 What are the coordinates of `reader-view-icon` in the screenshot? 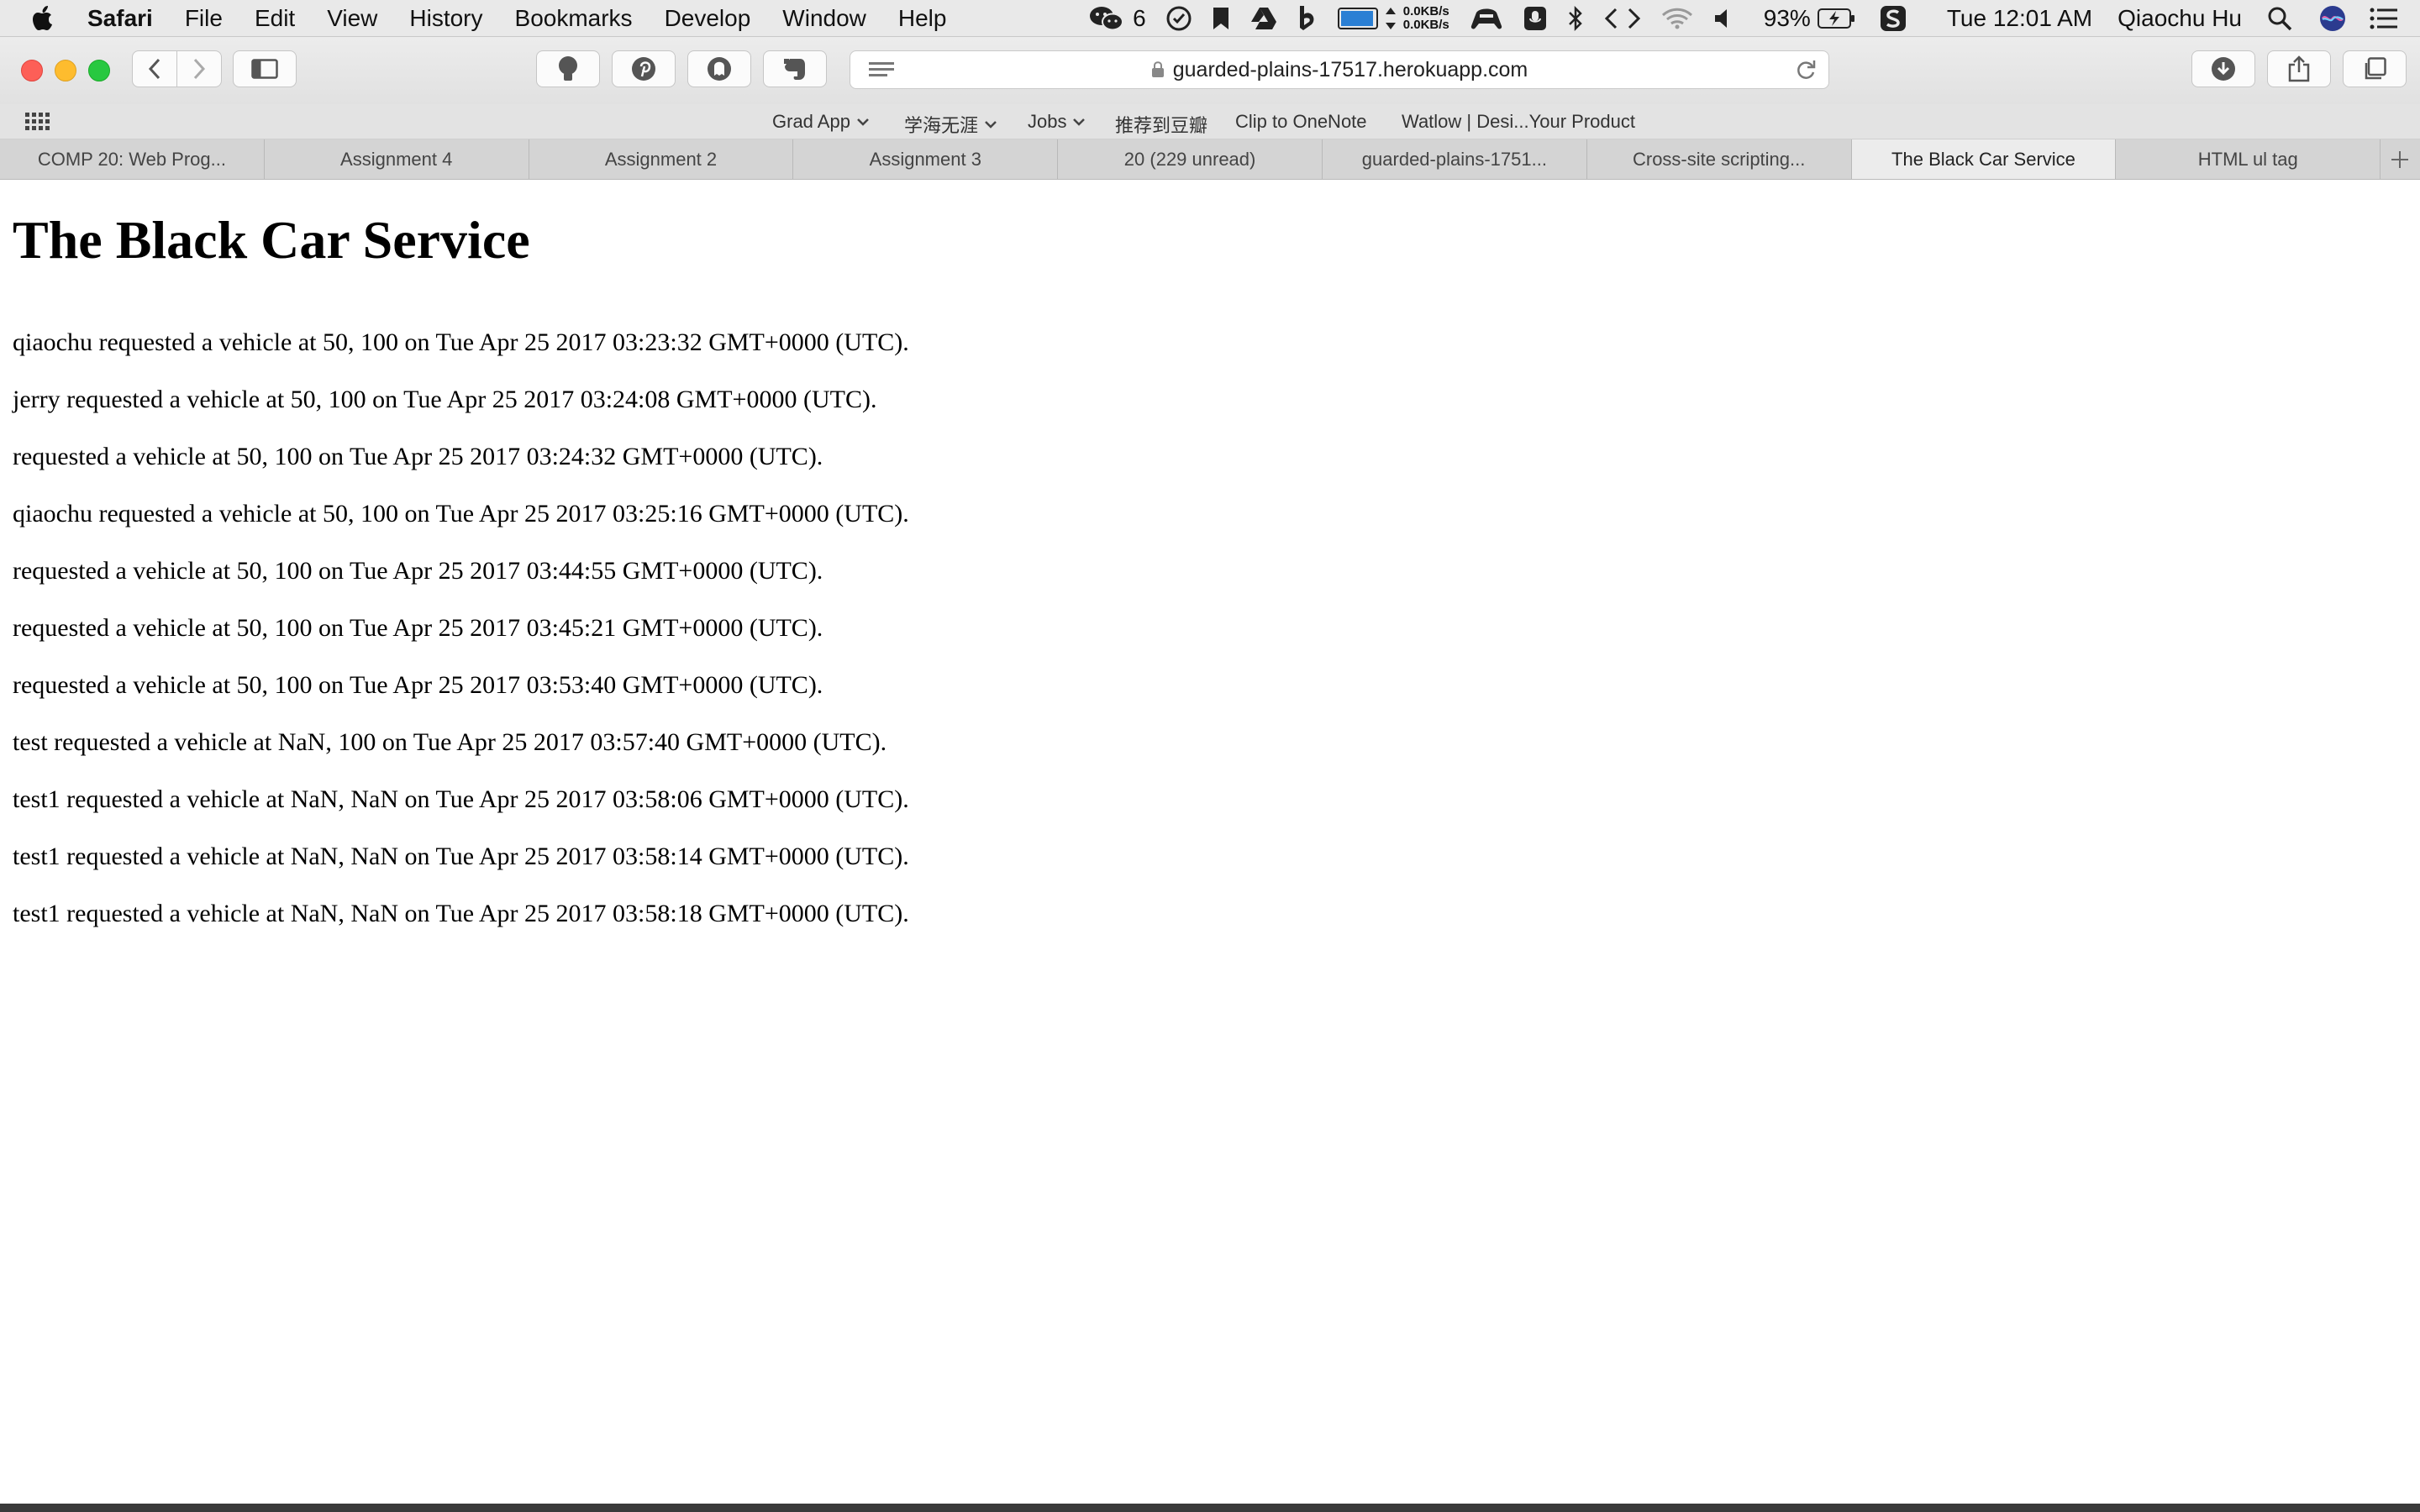 It's located at (881, 73).